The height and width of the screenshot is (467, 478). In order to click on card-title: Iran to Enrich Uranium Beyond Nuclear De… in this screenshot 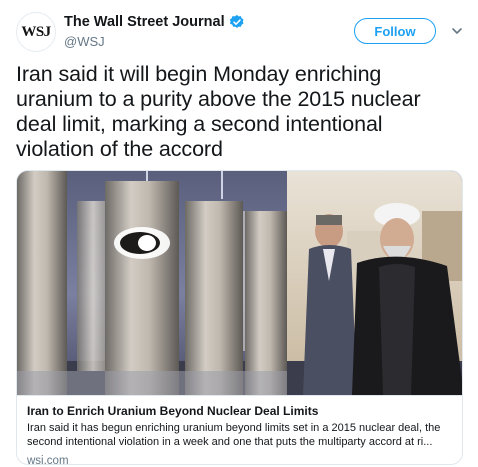, I will do `click(240, 411)`.